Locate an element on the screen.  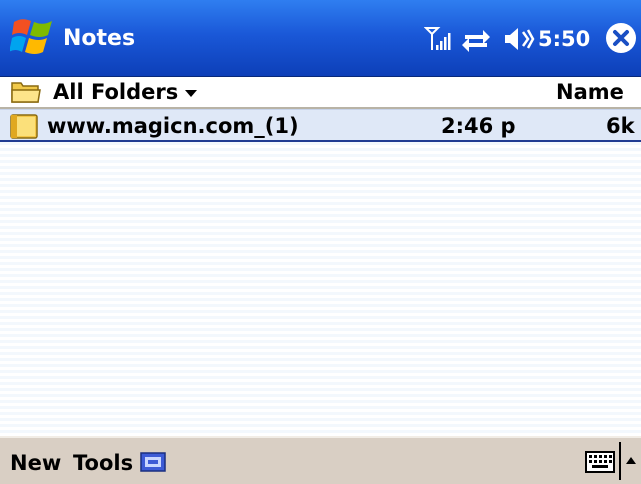
divider is located at coordinates (620, 461).